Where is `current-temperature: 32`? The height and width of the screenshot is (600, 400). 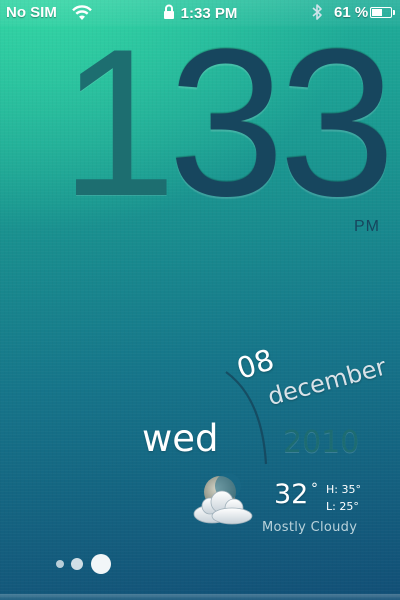 current-temperature: 32 is located at coordinates (291, 494).